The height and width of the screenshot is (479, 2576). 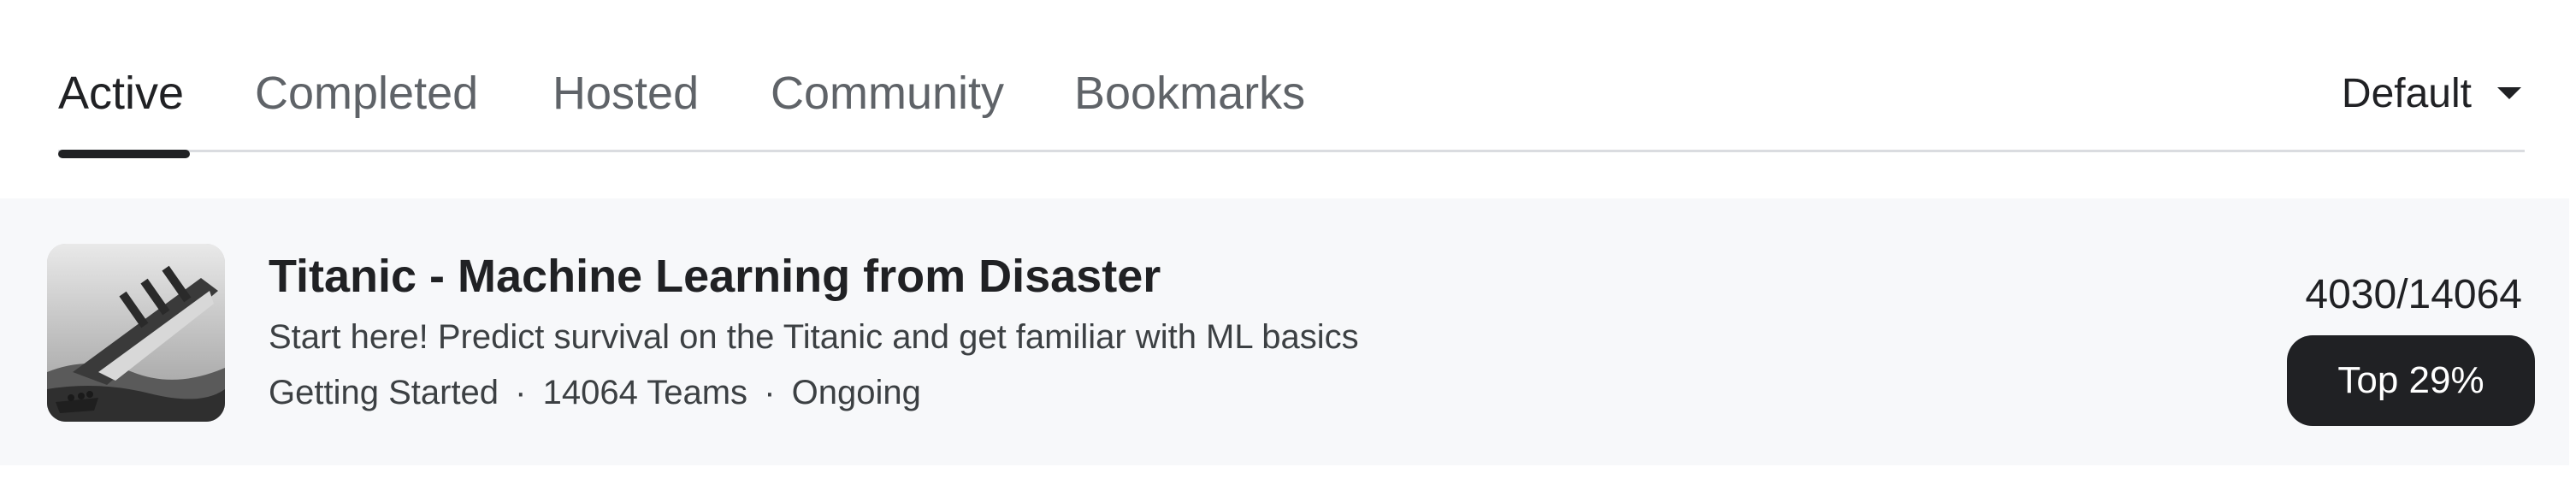 I want to click on percentile-badge: Top 29%, so click(x=2411, y=380).